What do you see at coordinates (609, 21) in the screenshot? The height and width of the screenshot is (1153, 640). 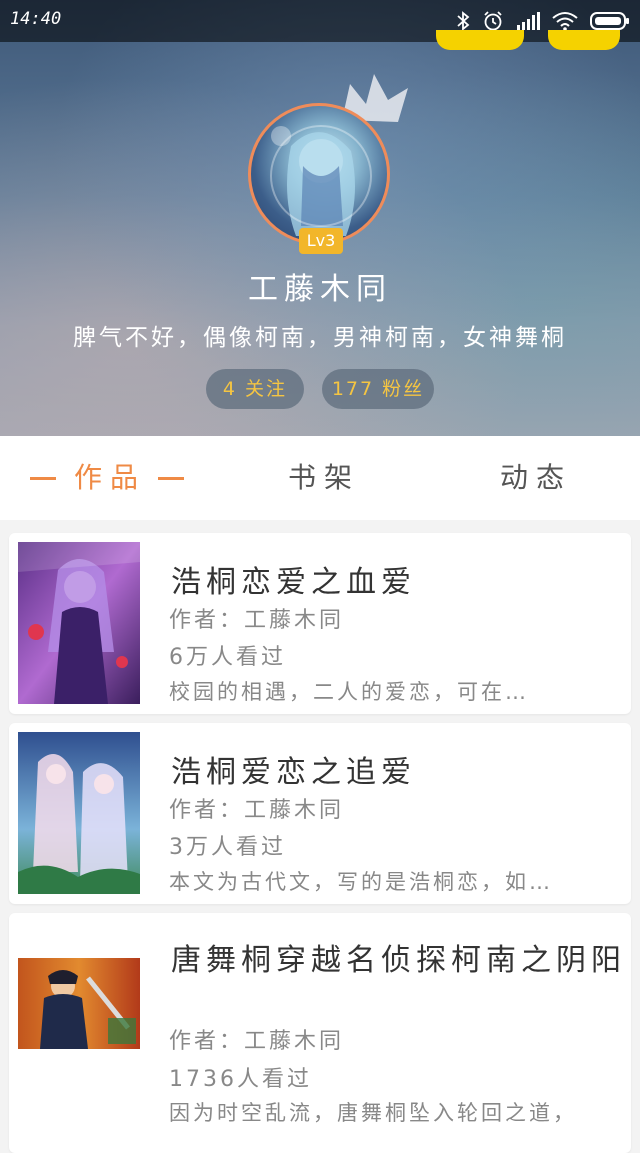 I see `battery-icon` at bounding box center [609, 21].